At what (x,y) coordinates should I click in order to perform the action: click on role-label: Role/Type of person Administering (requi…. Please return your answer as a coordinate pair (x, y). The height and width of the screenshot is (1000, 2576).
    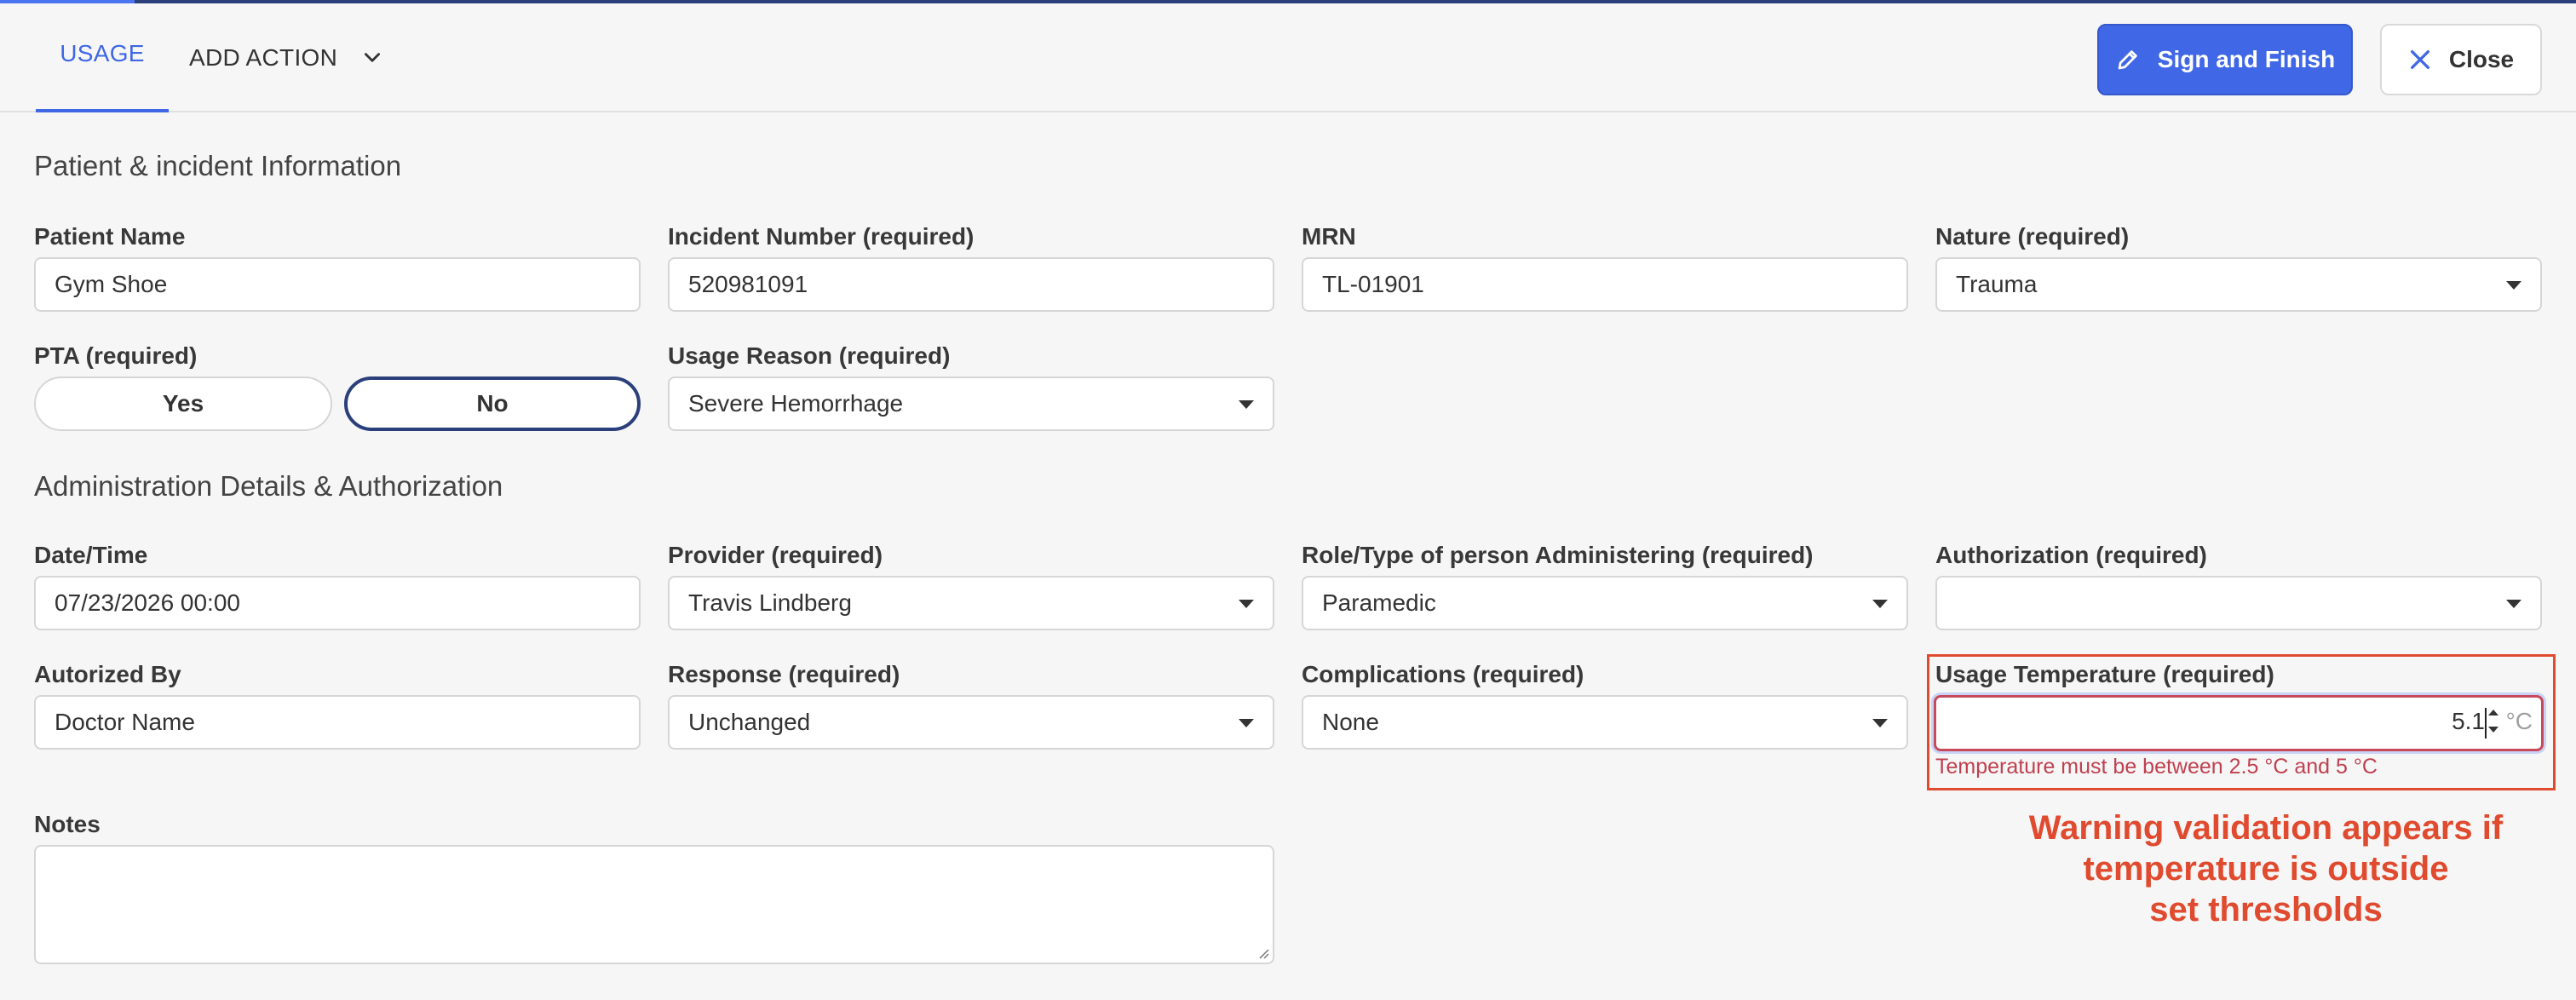
    Looking at the image, I should click on (1558, 555).